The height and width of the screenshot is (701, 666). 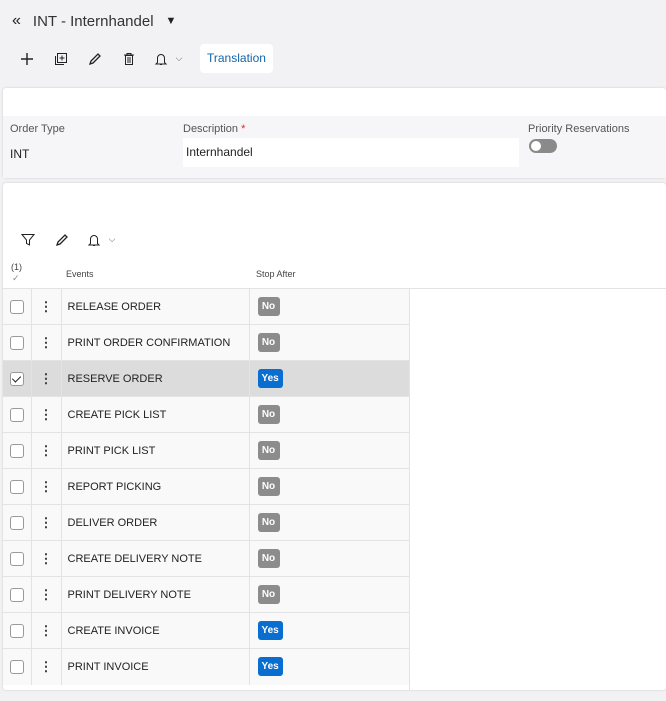 What do you see at coordinates (112, 239) in the screenshot?
I see `chevron-down-icon: ⌵` at bounding box center [112, 239].